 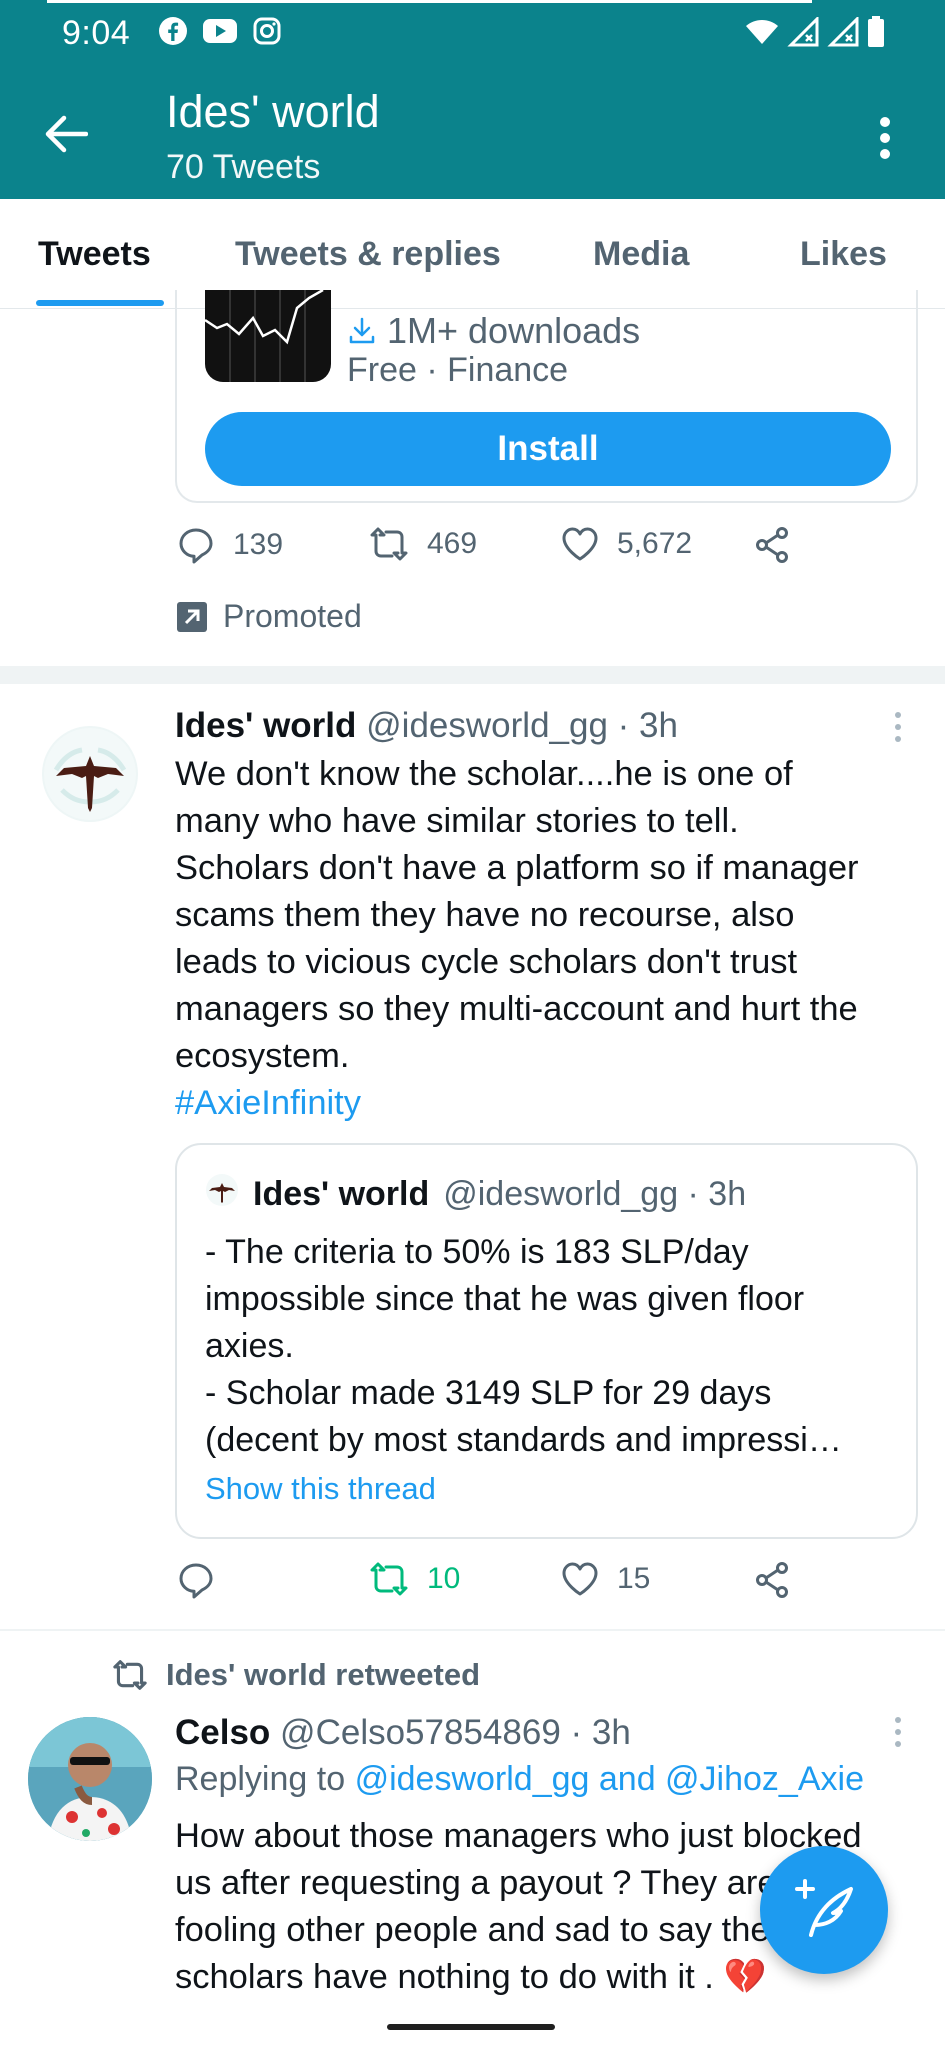 I want to click on like-button: 15, so click(x=605, y=1579).